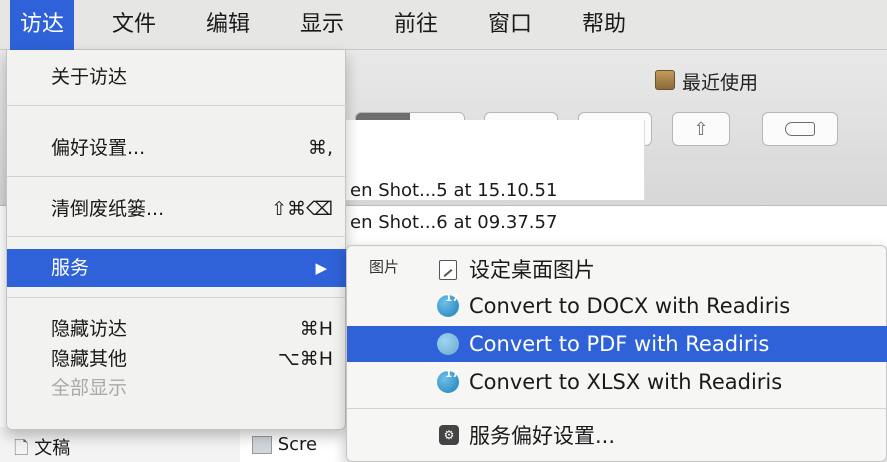 Image resolution: width=887 pixels, height=462 pixels. Describe the element at coordinates (453, 222) in the screenshot. I see `file-name: en Shot...6 at 09.37.57` at that location.